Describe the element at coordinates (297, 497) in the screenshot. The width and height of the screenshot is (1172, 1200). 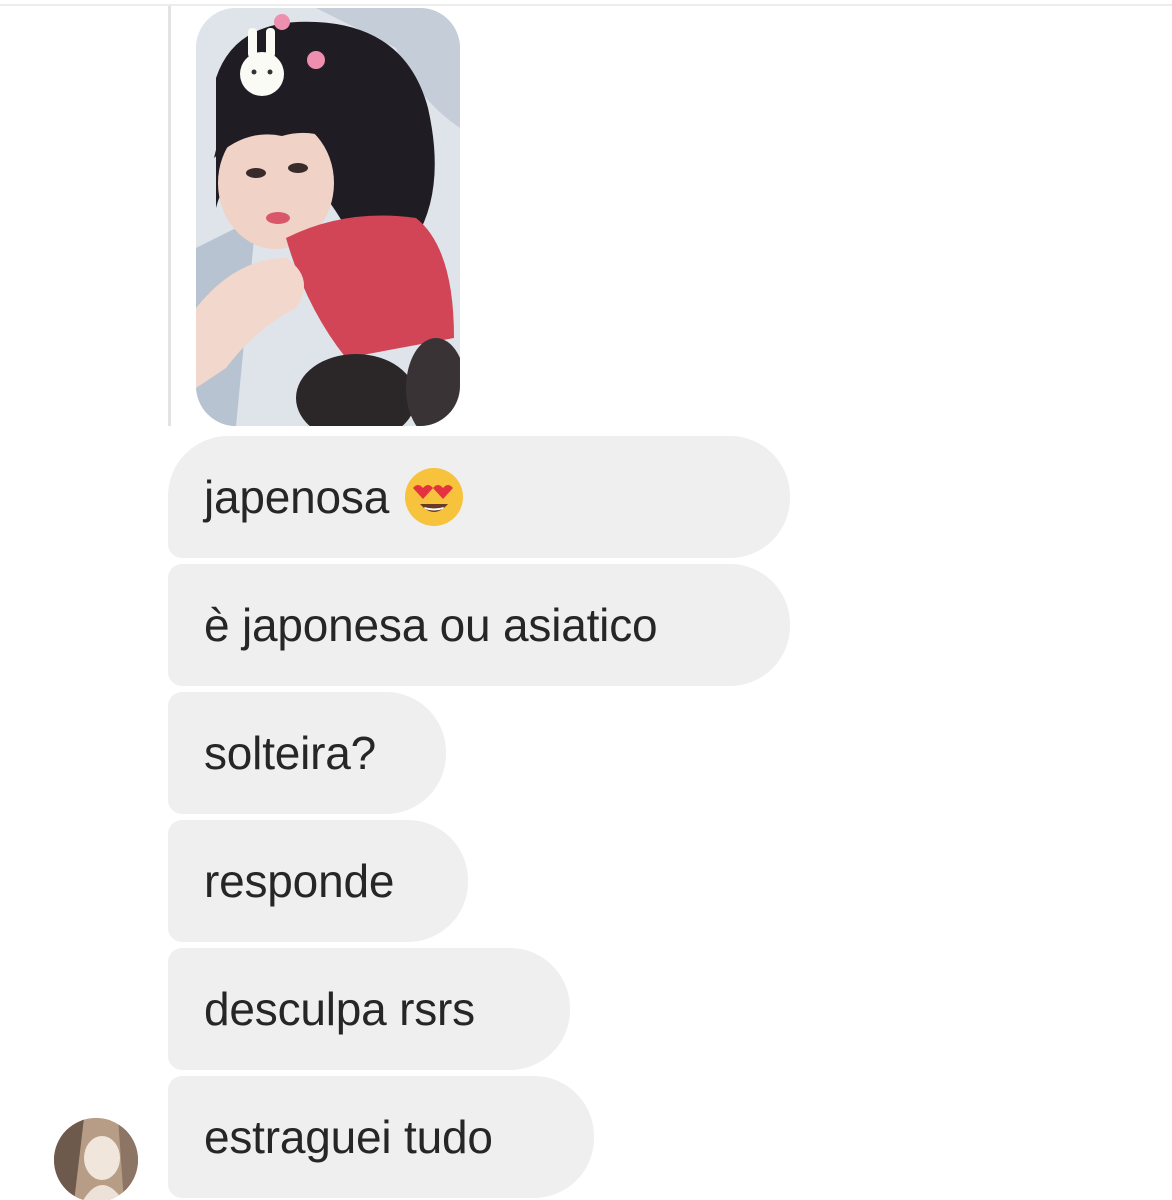
I see `message-text: japenosa` at that location.